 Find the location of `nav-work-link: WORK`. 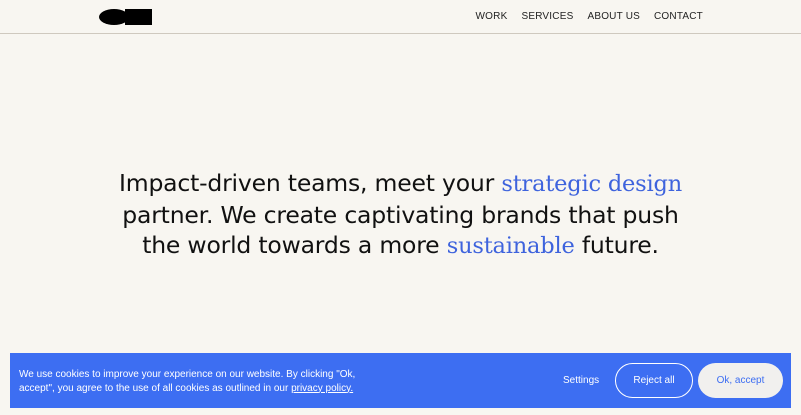

nav-work-link: WORK is located at coordinates (492, 17).